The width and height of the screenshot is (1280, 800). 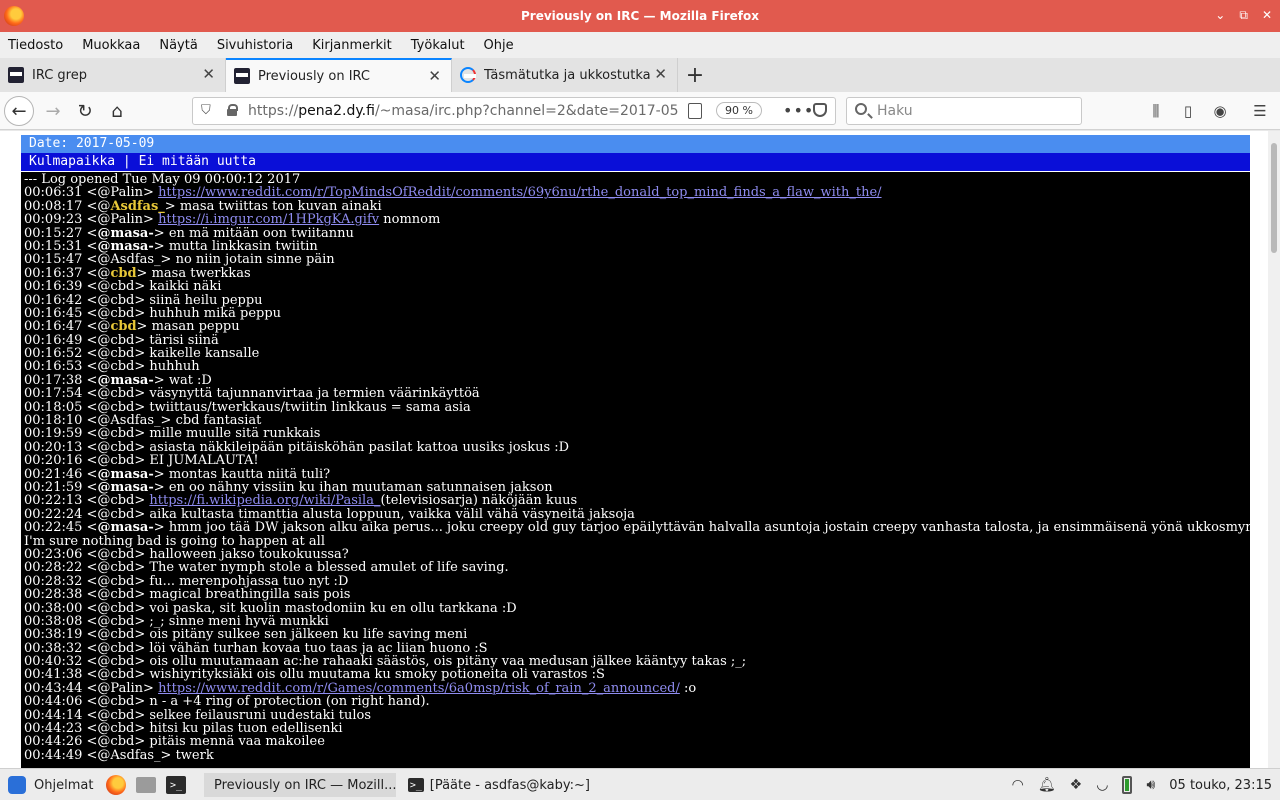 I want to click on menu-bookmarks: Kirjanmerkit, so click(x=352, y=45).